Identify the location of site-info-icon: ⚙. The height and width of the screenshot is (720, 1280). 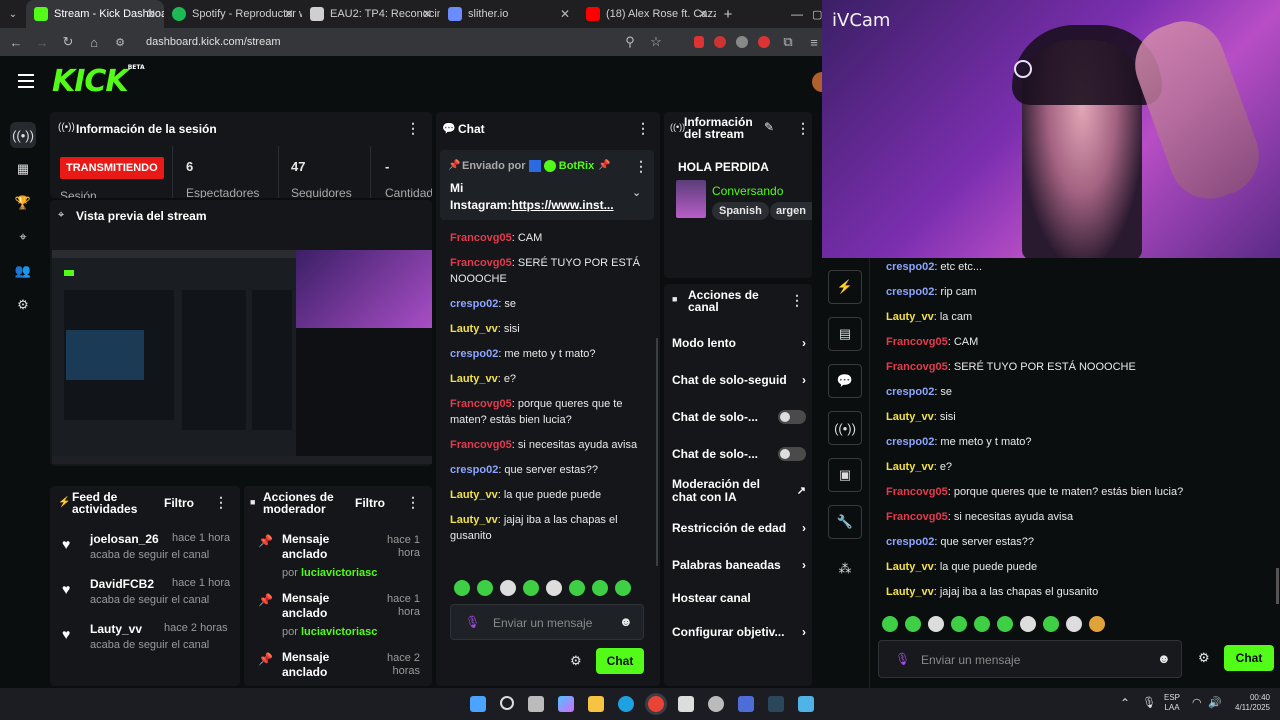
(120, 42).